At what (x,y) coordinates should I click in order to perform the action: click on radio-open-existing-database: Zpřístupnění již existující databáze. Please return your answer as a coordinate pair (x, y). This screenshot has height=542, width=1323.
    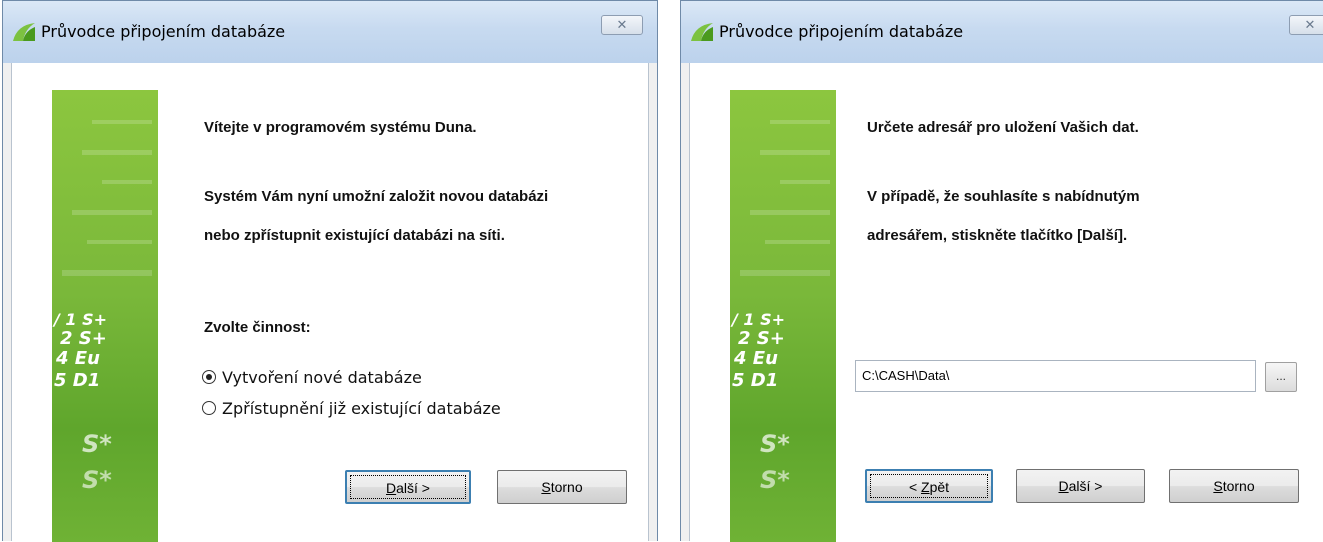
    Looking at the image, I should click on (351, 408).